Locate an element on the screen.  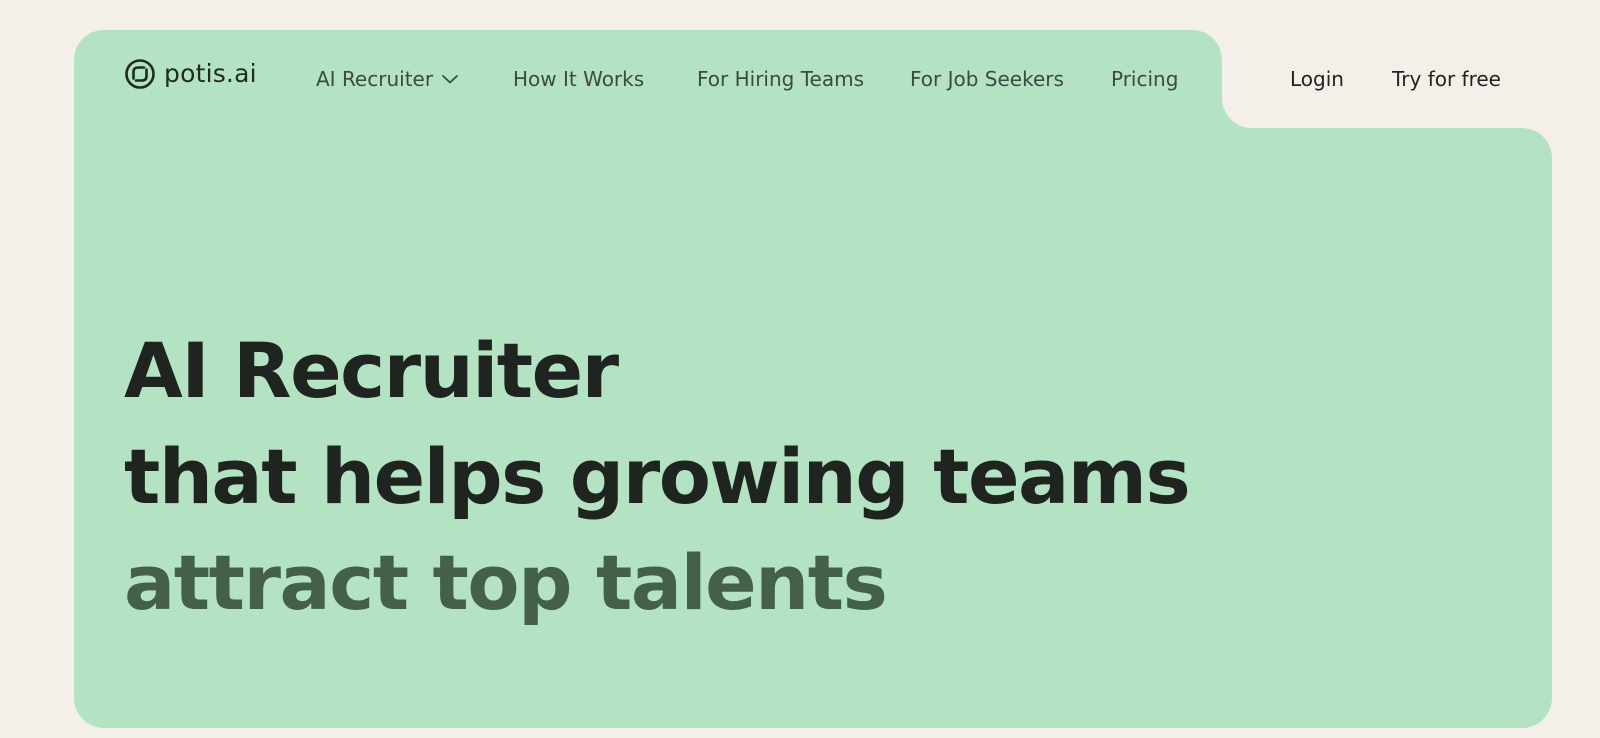
hero-headline-line-2: that helps growing teams is located at coordinates (657, 476).